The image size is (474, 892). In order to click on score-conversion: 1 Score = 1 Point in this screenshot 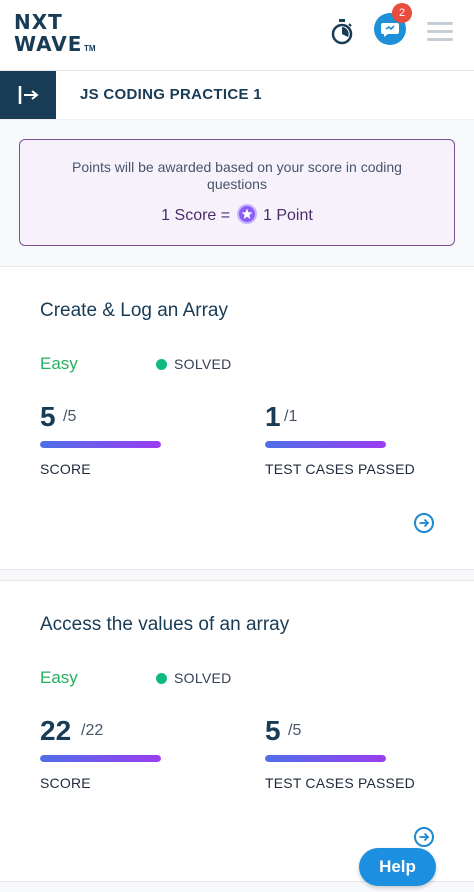, I will do `click(237, 214)`.